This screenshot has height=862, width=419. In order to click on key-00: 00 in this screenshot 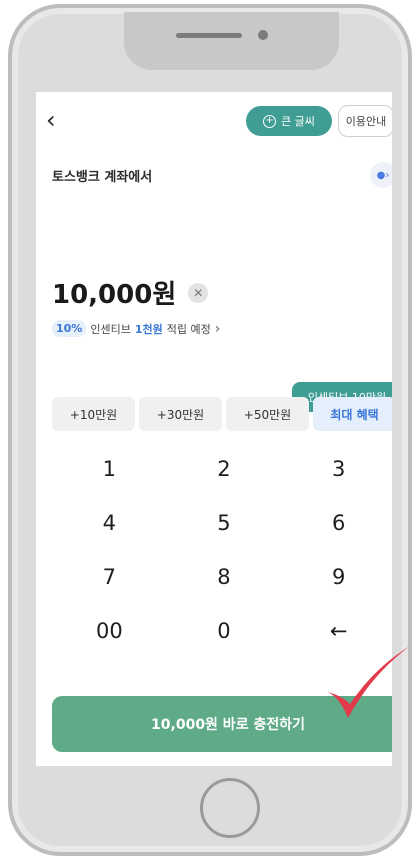, I will do `click(109, 631)`.